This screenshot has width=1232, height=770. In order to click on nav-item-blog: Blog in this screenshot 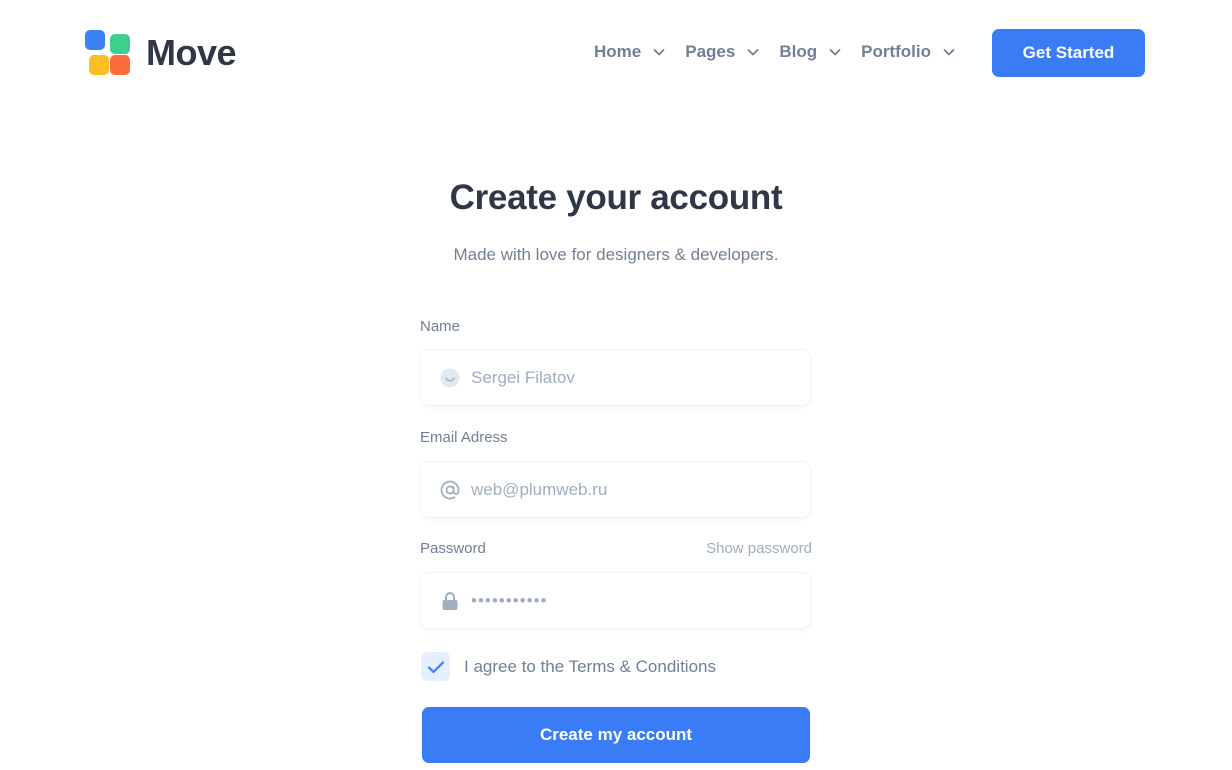, I will do `click(810, 52)`.